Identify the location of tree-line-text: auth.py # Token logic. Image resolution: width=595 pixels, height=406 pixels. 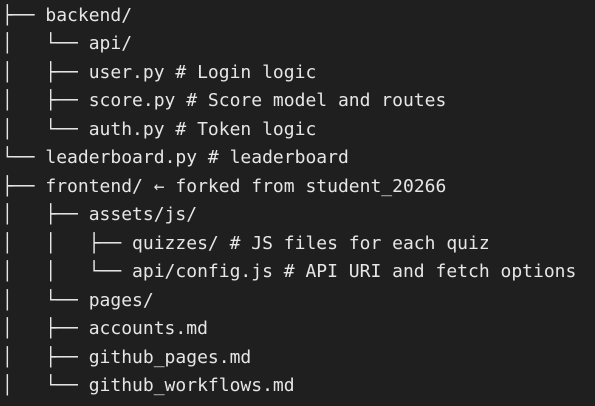
(202, 129).